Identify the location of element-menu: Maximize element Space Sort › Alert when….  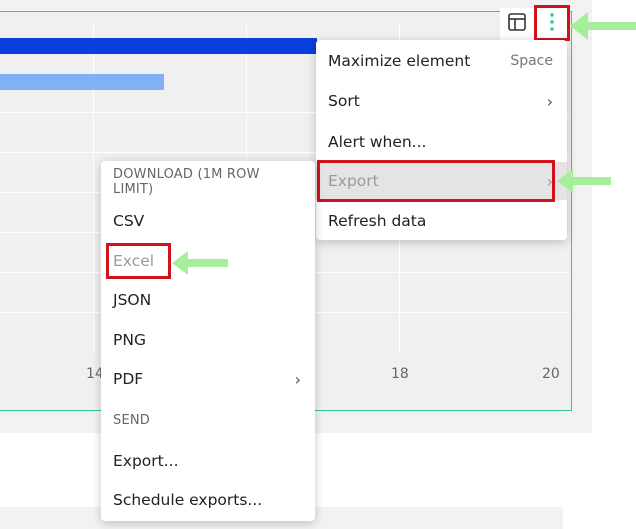
(441, 140).